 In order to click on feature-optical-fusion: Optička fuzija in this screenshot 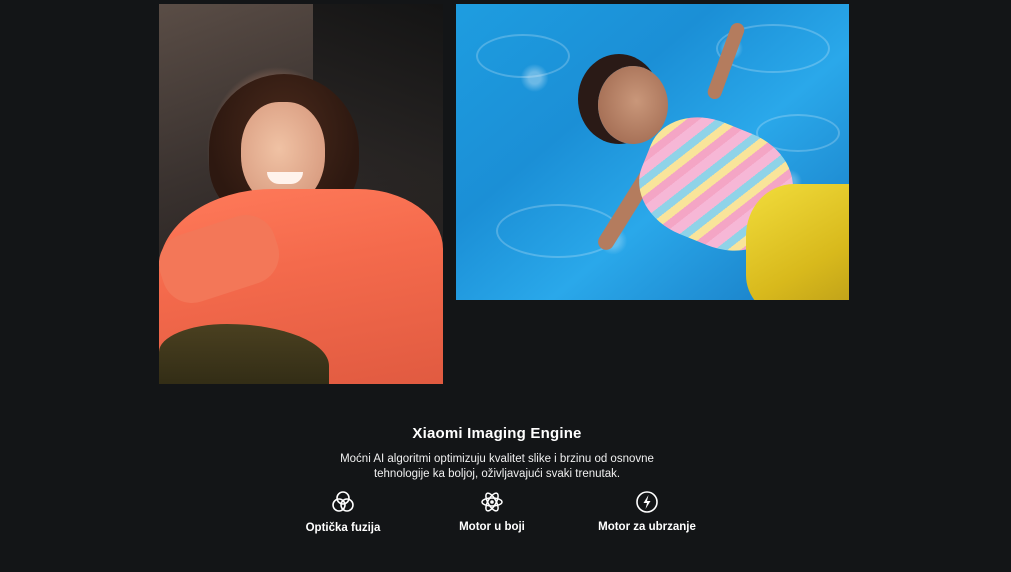, I will do `click(343, 512)`.